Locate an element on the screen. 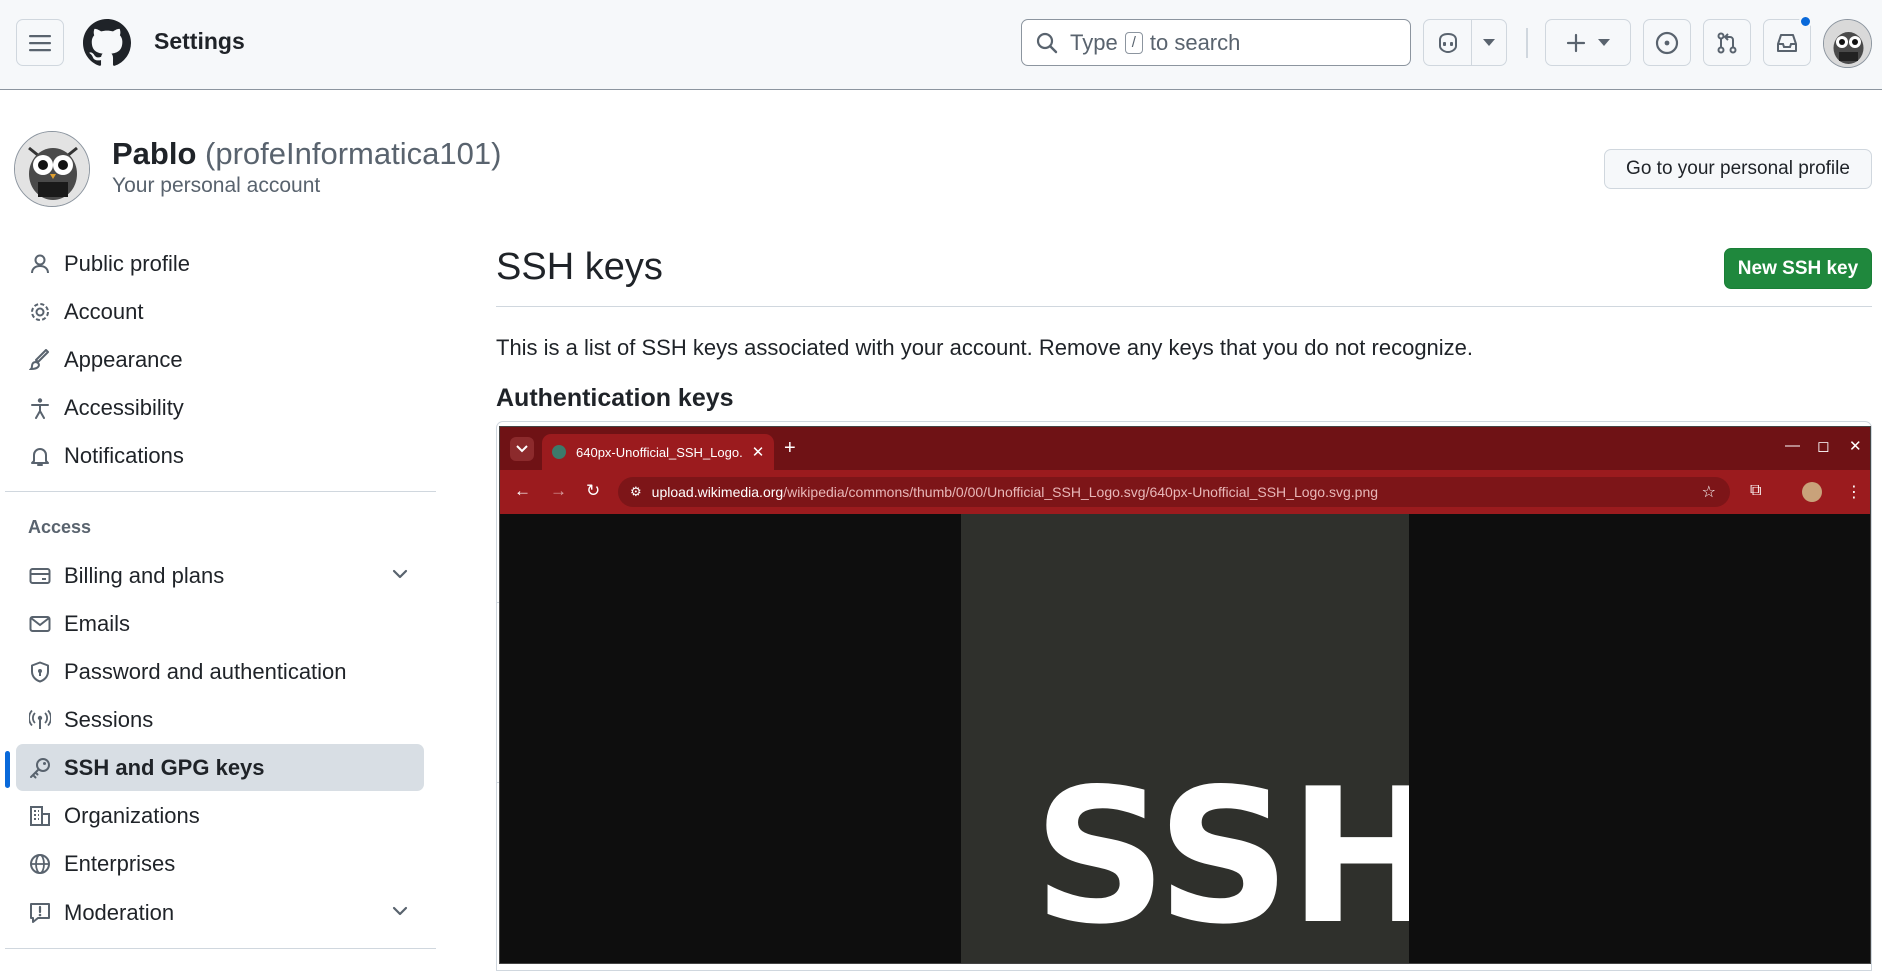  paintbrush-icon is located at coordinates (40, 360).